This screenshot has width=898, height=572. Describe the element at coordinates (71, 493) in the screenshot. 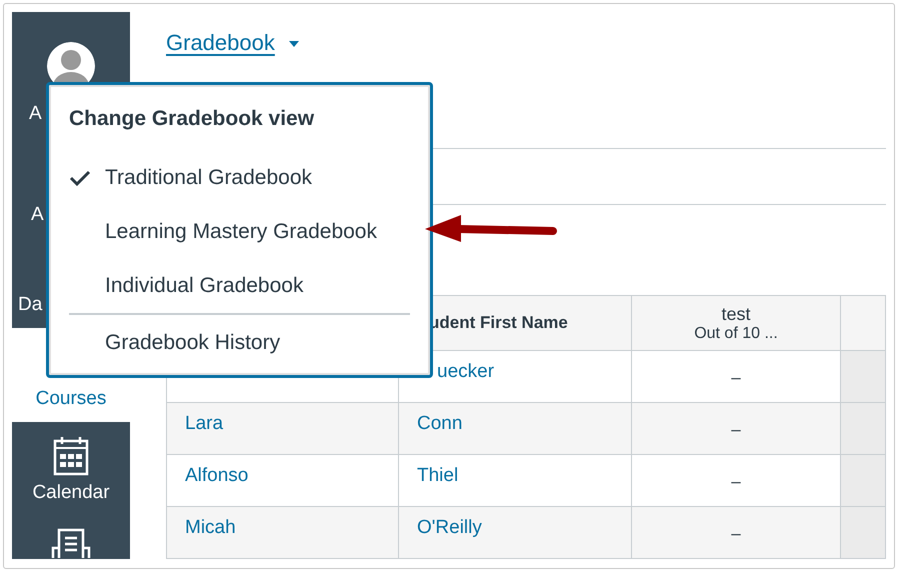

I see `nav-label: Calendar` at that location.